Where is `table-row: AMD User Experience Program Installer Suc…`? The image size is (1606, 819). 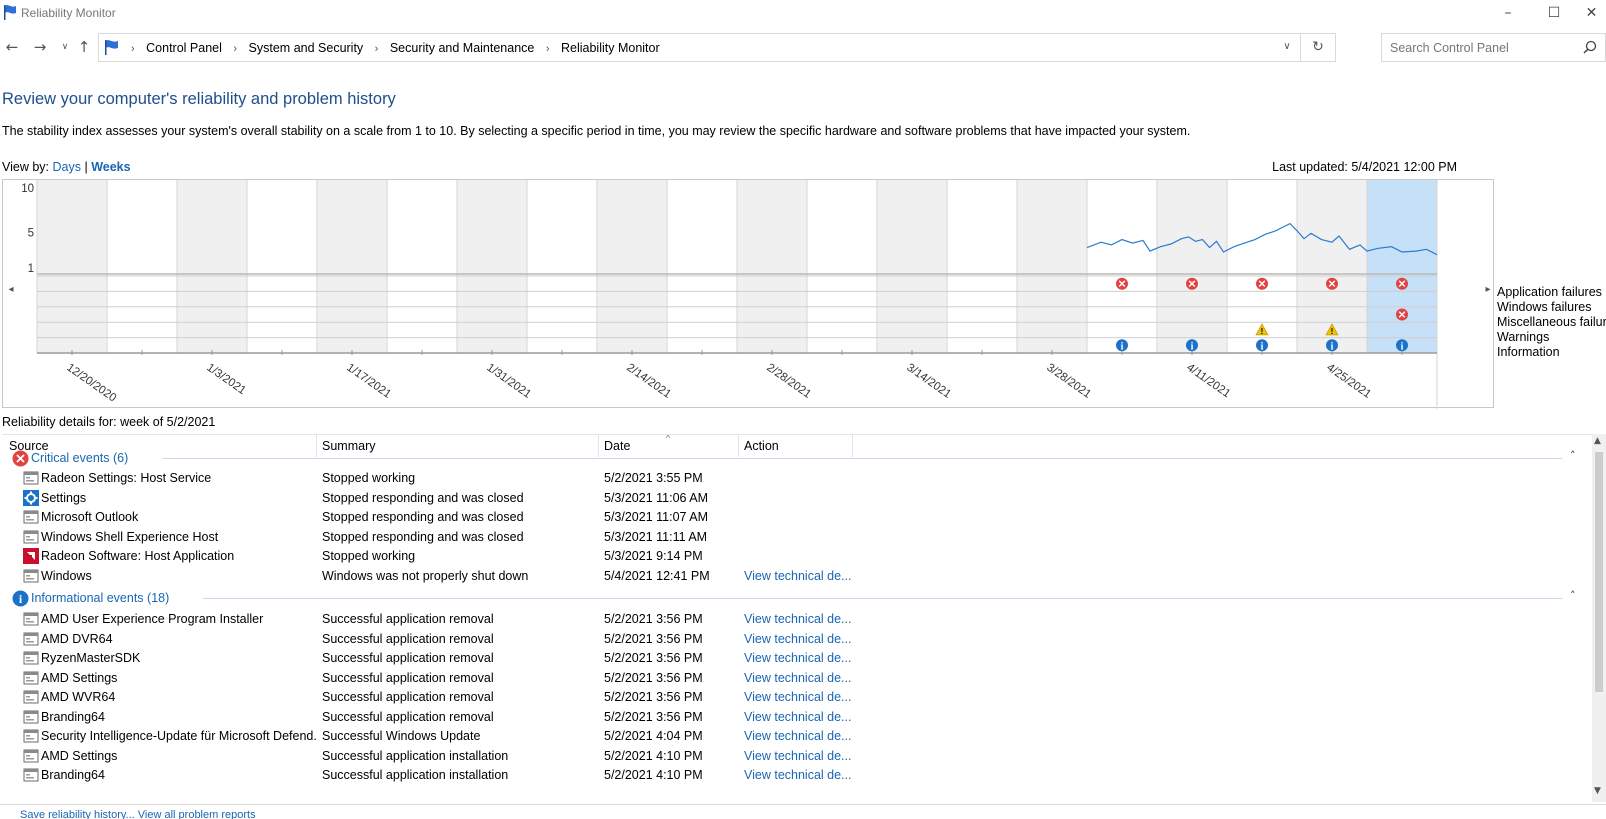
table-row: AMD User Experience Program Installer Suc… is located at coordinates (797, 619).